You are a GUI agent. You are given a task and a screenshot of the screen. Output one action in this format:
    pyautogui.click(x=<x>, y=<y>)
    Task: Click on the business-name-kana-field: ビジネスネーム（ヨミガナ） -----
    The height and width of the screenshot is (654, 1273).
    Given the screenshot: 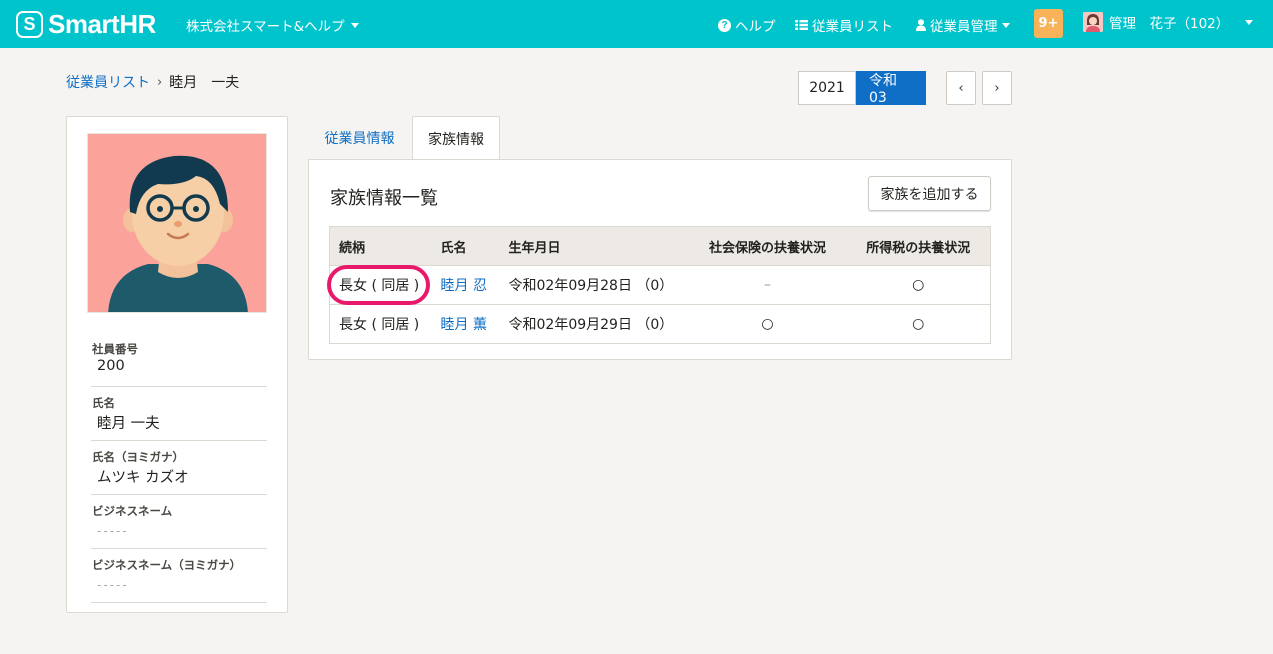 What is the action you would take?
    pyautogui.click(x=179, y=576)
    